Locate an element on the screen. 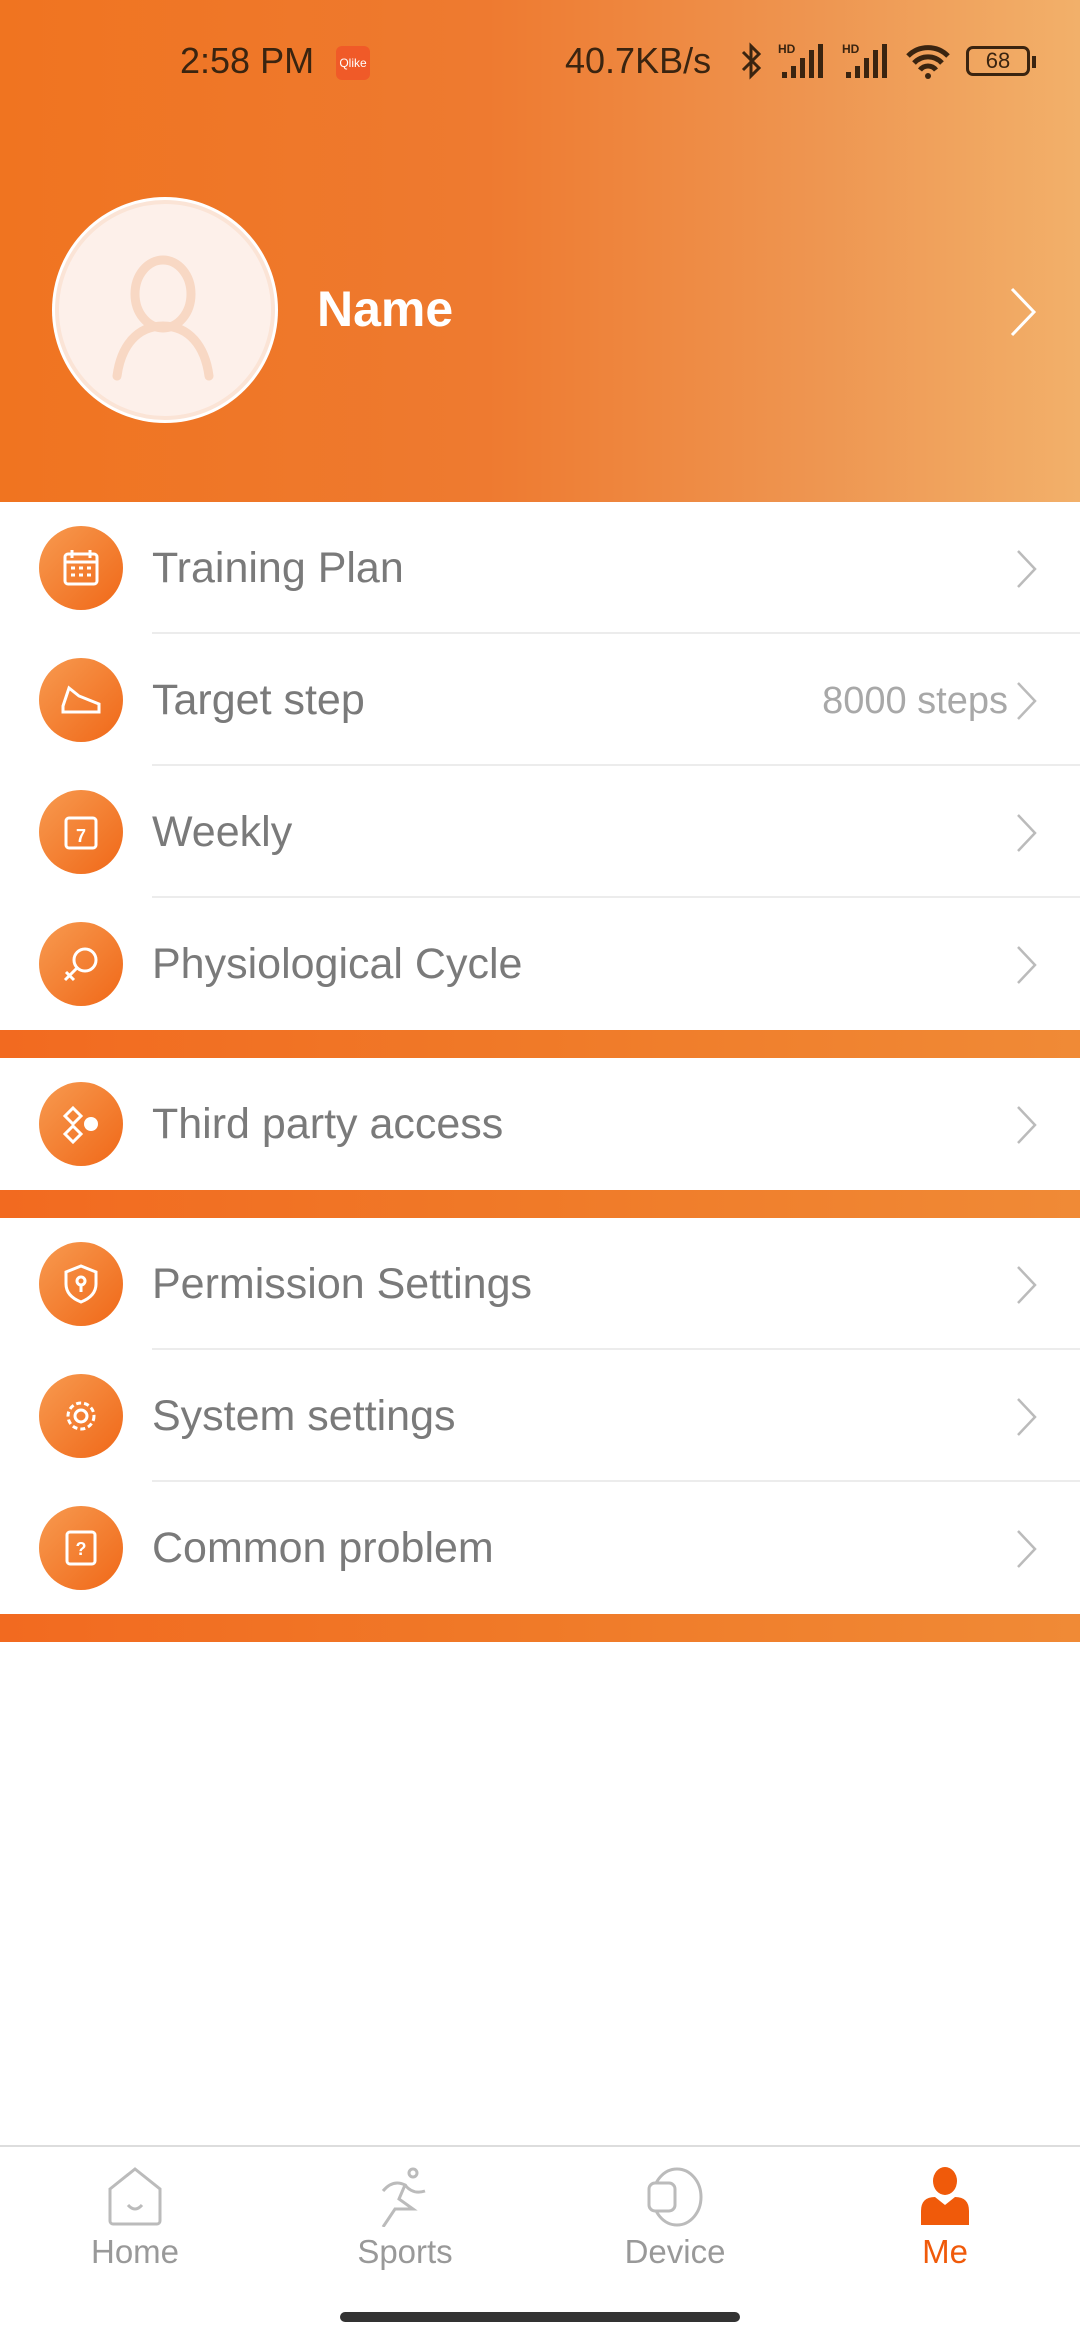 The height and width of the screenshot is (2340, 1080). status-bar: 2:58 PM Qlike 40.7KB/s HD HD 68 is located at coordinates (540, 63).